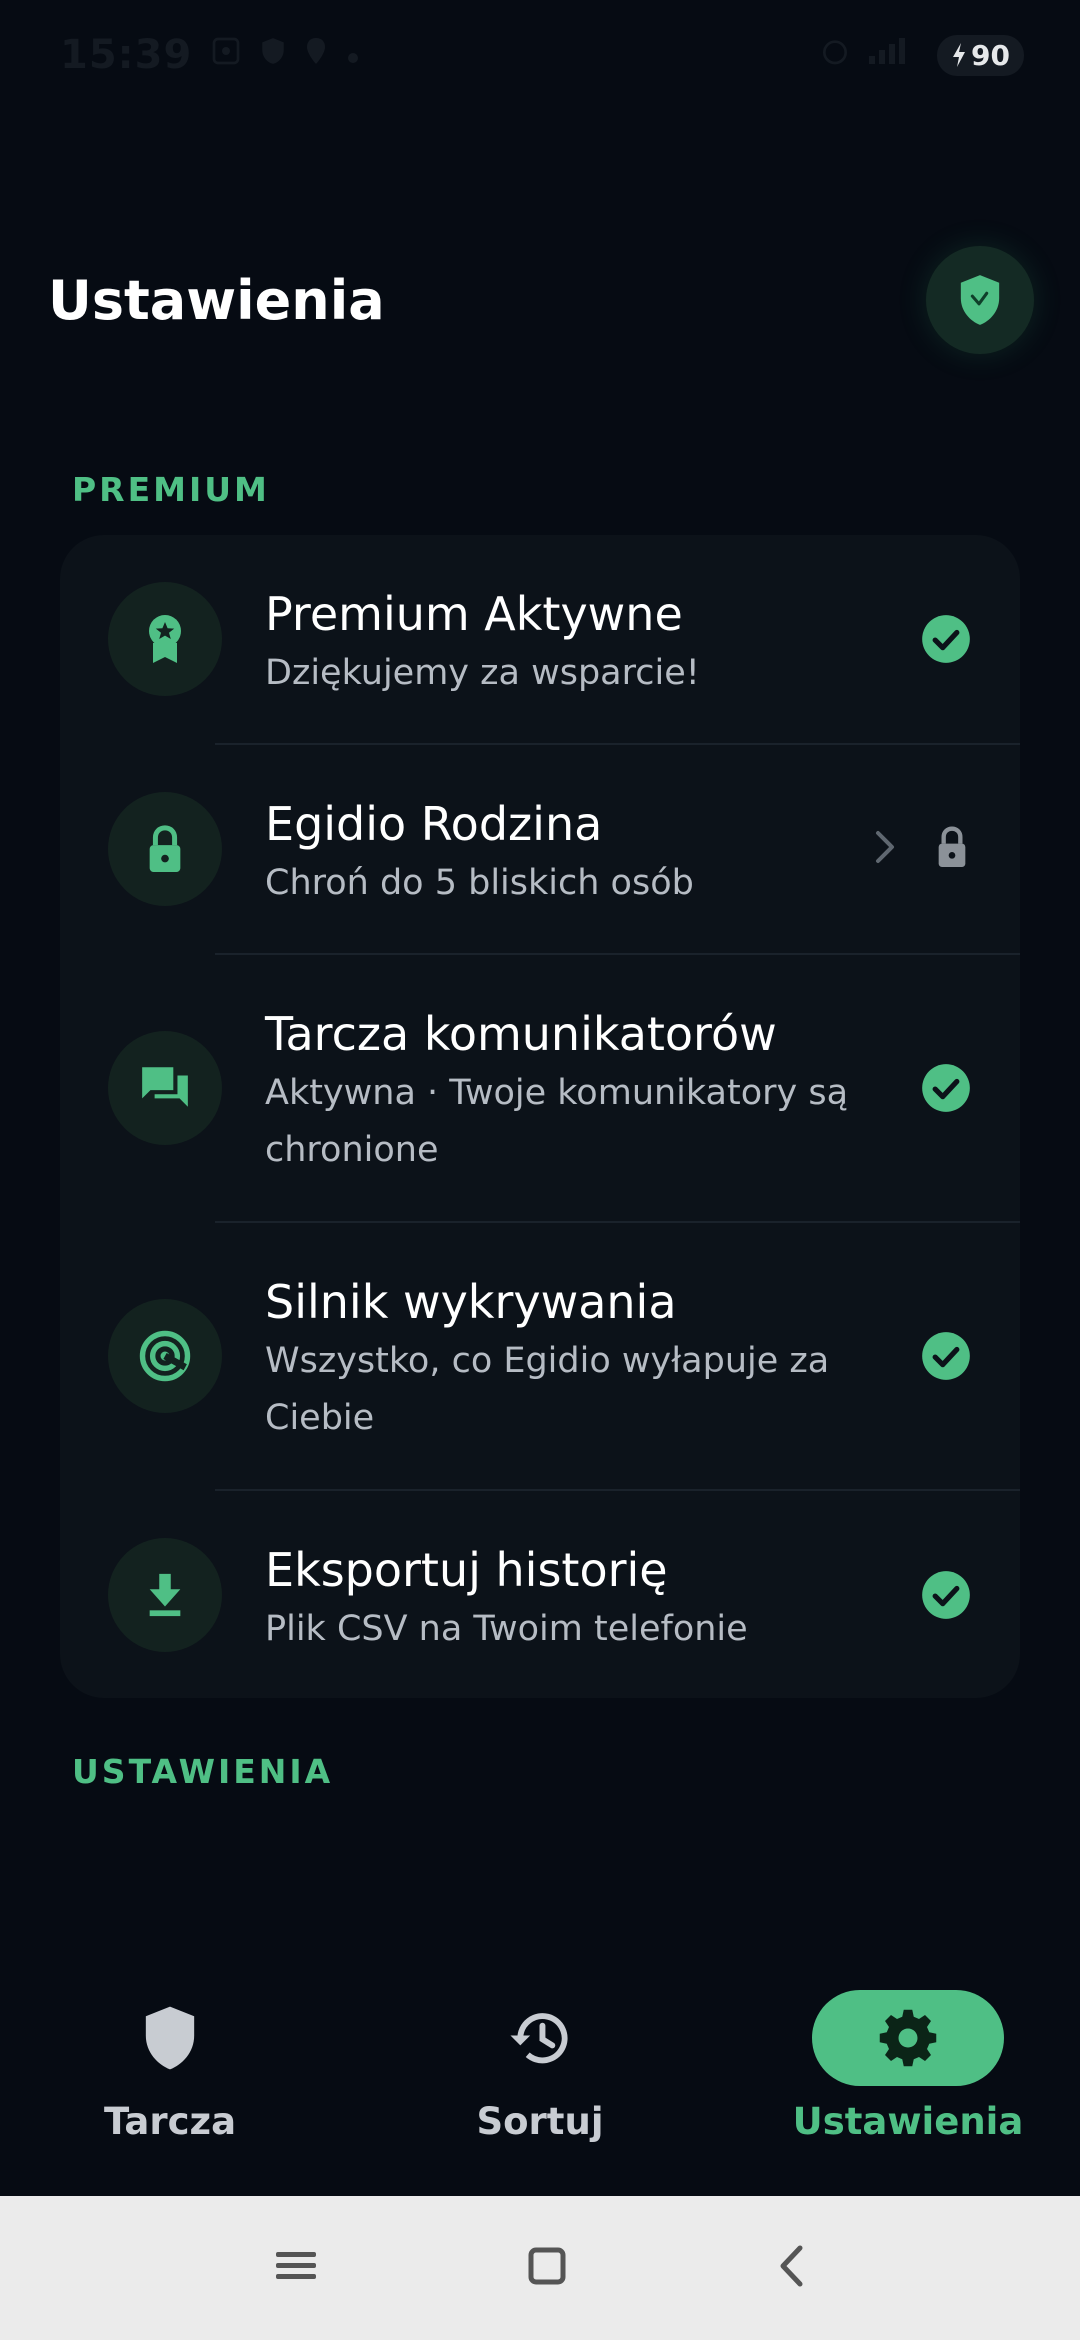 Image resolution: width=1080 pixels, height=2340 pixels. What do you see at coordinates (353, 55) in the screenshot?
I see `dot-icon` at bounding box center [353, 55].